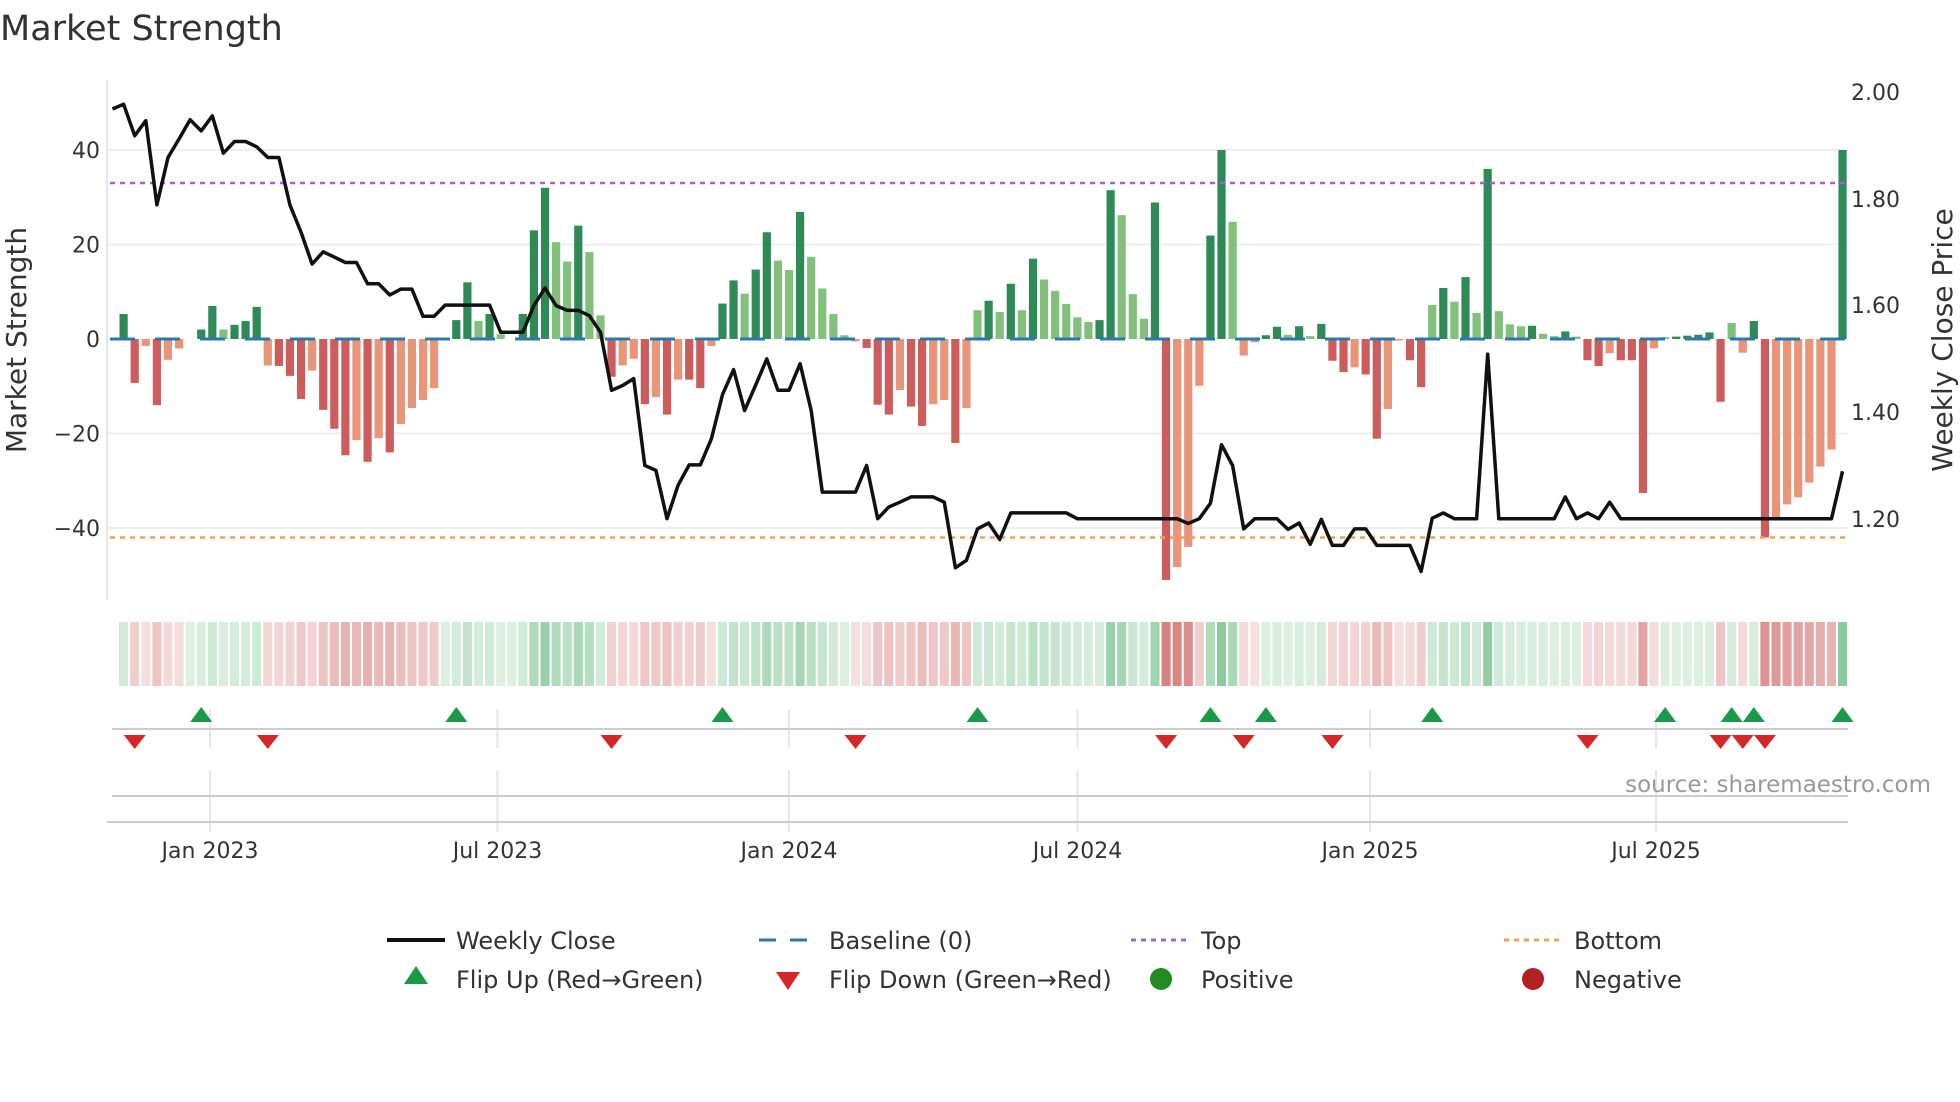  I want to click on y2-tick-label: 1.20, so click(1875, 520).